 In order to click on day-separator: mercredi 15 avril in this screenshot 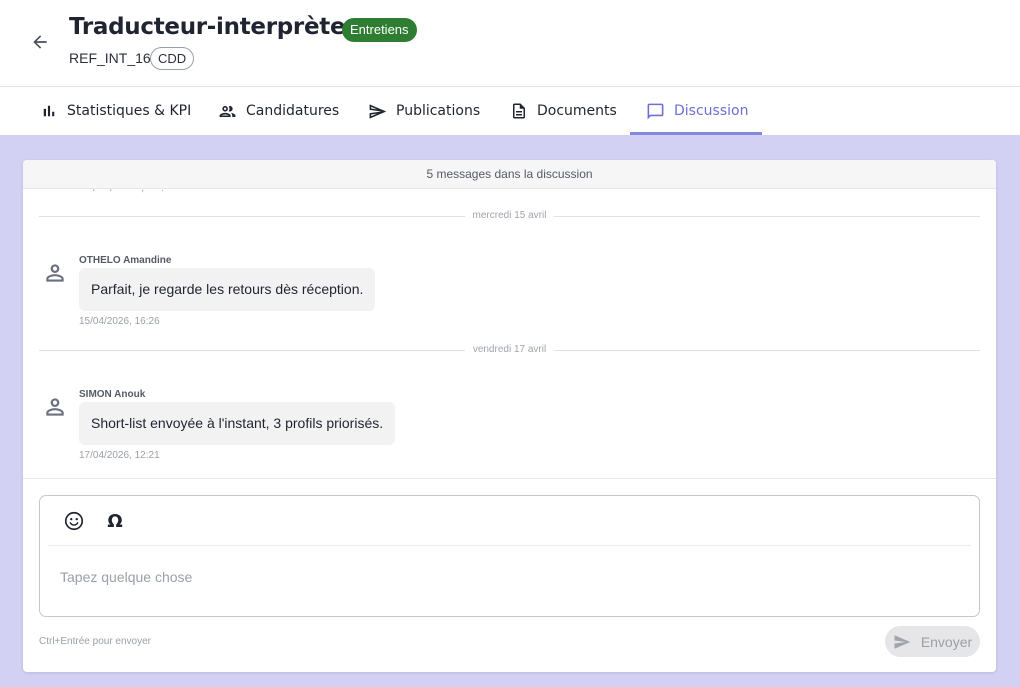, I will do `click(509, 216)`.